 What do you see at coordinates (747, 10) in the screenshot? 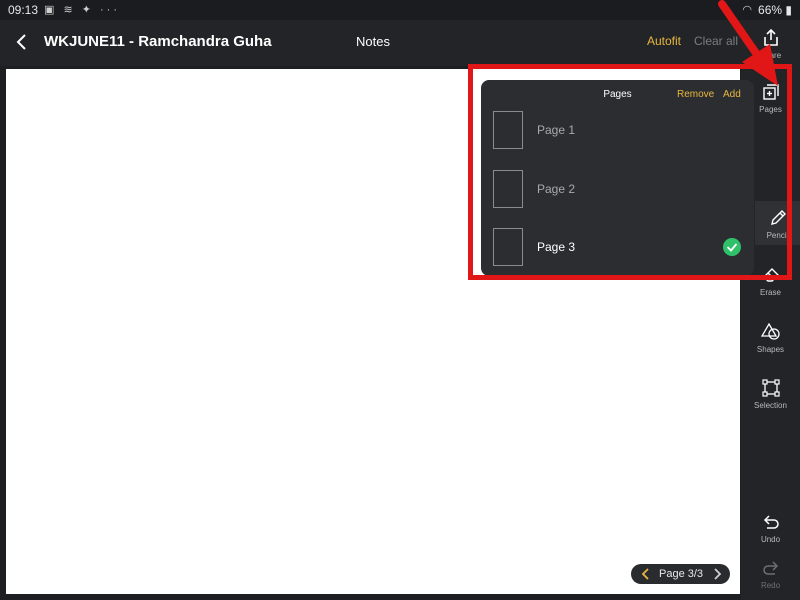
I see `wifi-icon: ◠` at bounding box center [747, 10].